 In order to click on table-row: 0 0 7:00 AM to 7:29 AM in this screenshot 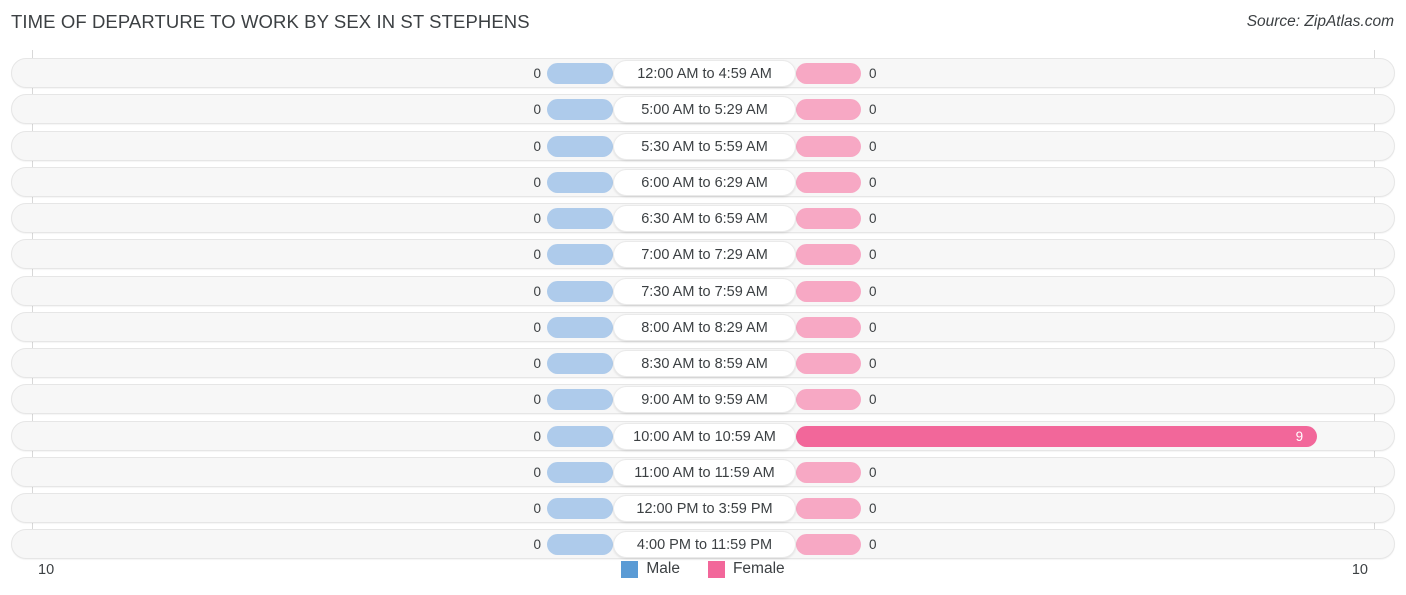, I will do `click(703, 254)`.